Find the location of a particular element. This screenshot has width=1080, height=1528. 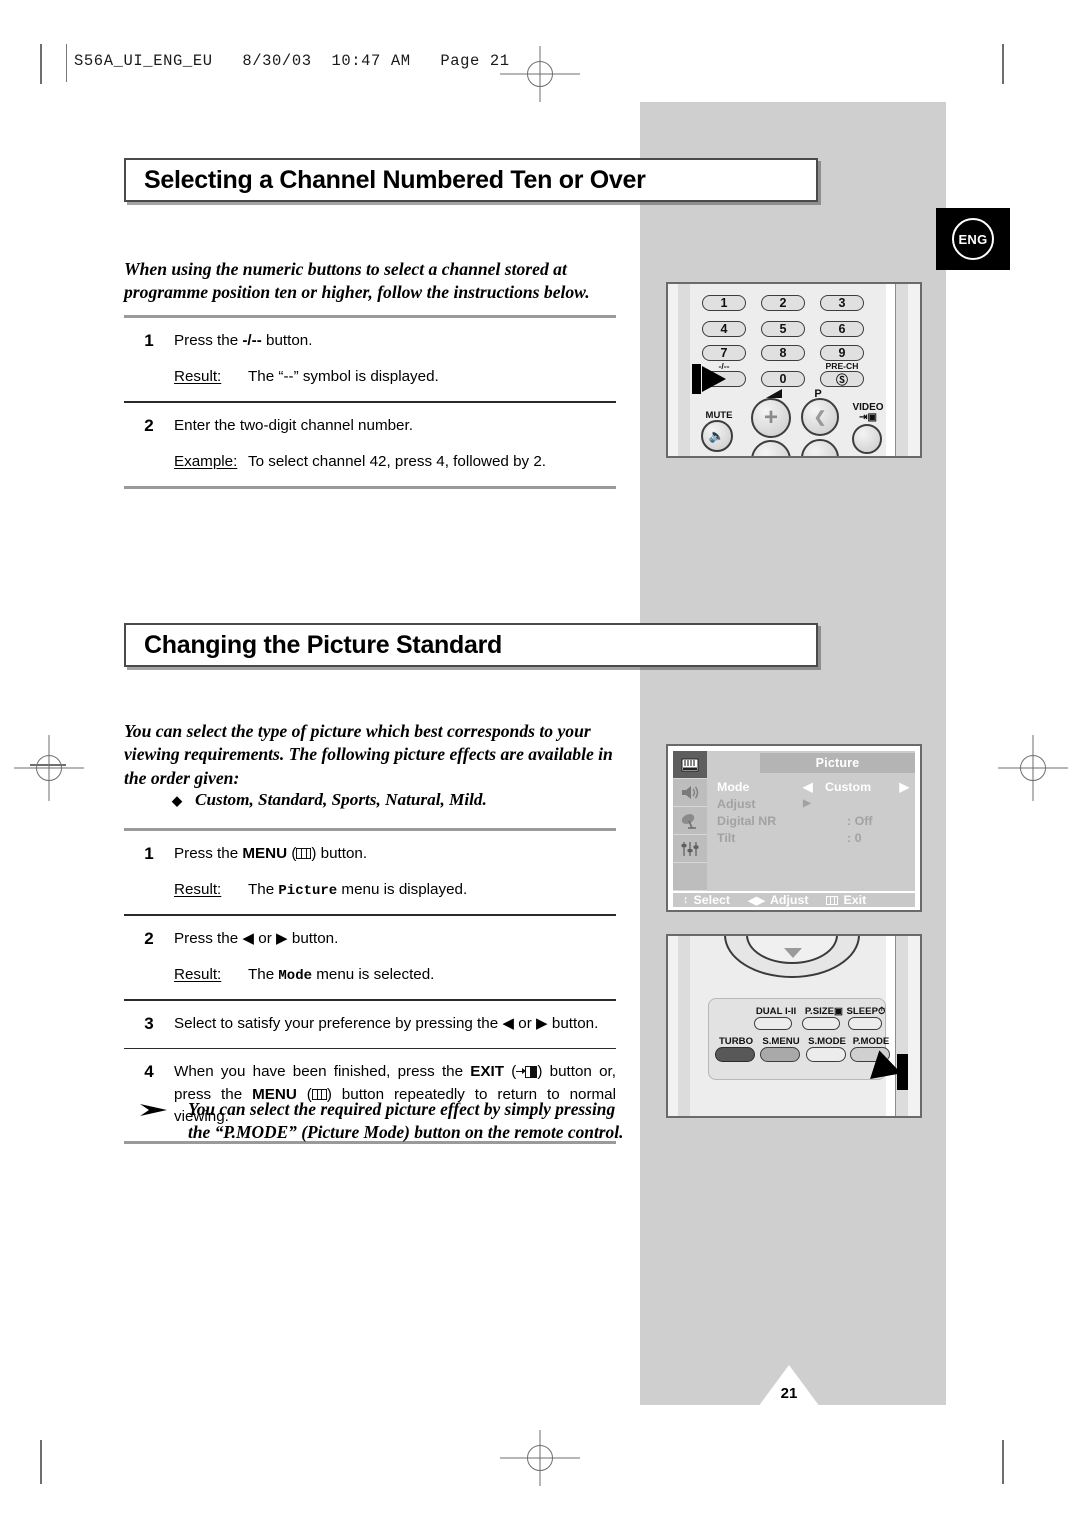

remote-key-3: 3 is located at coordinates (842, 303).